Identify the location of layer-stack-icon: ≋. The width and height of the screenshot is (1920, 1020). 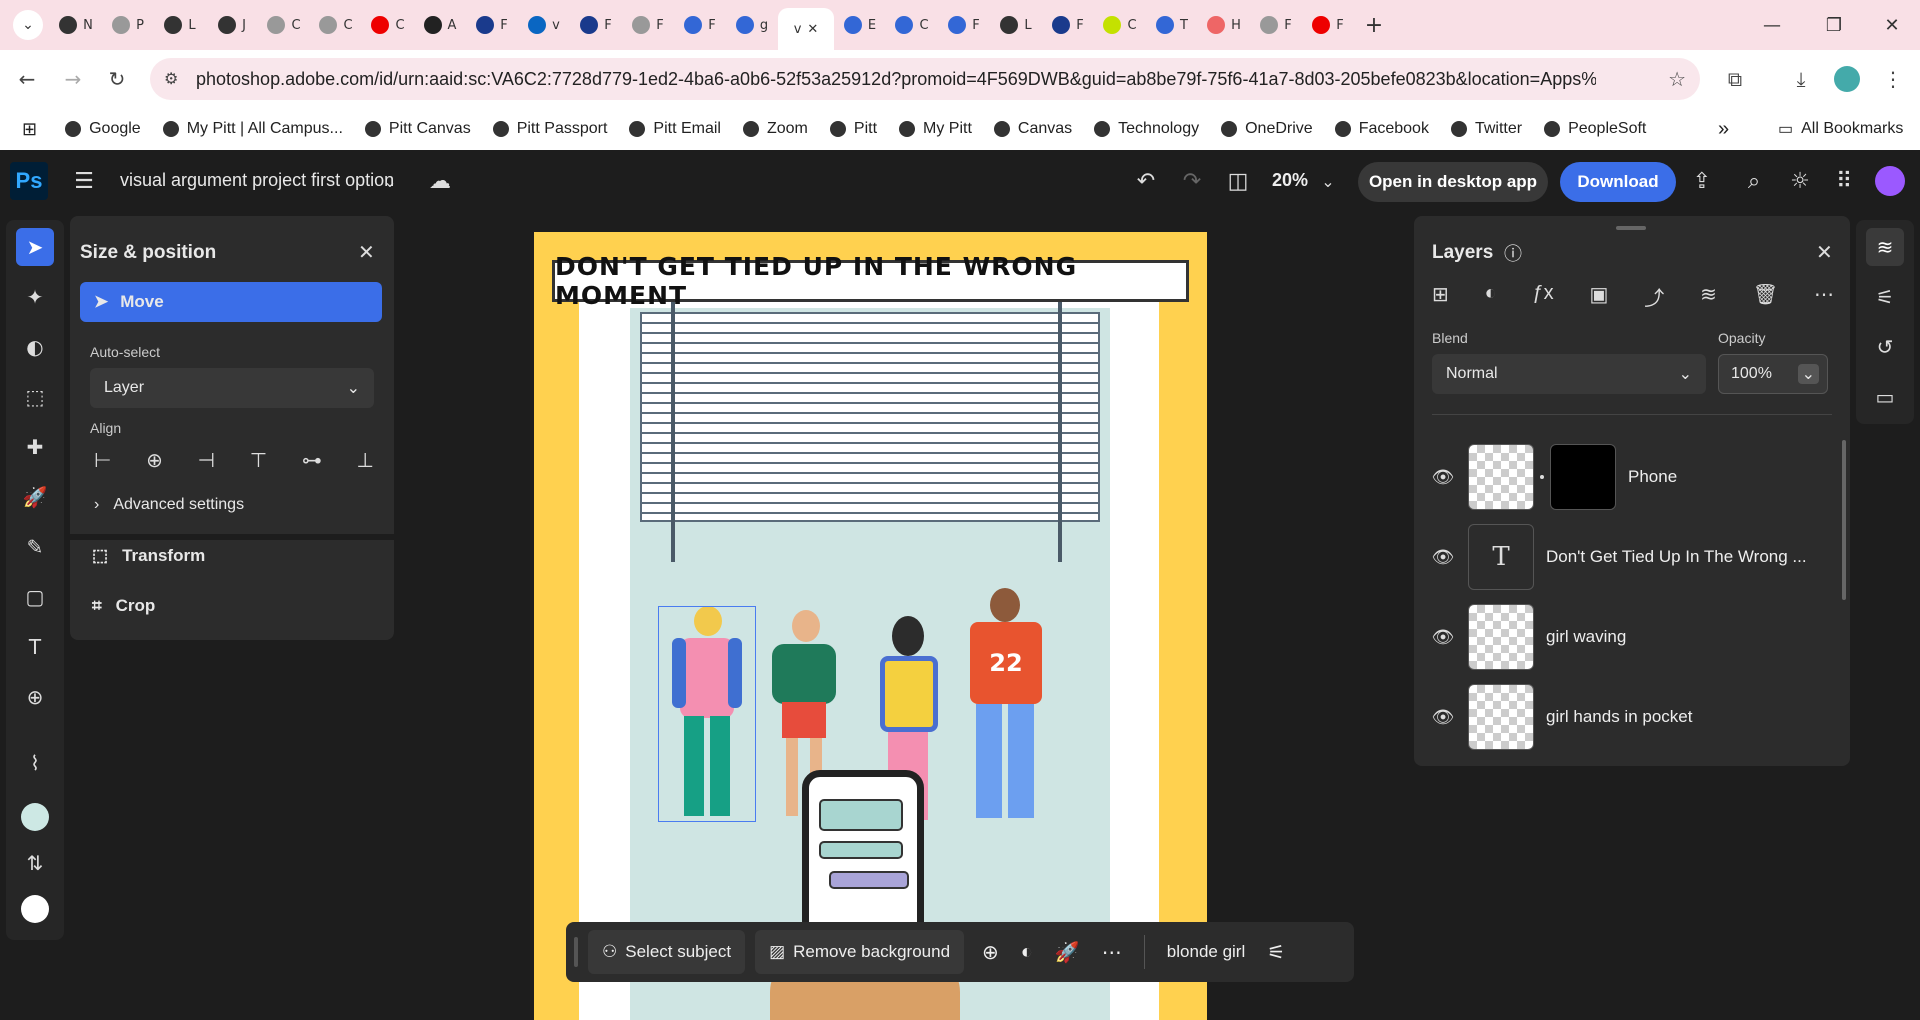
(1708, 296).